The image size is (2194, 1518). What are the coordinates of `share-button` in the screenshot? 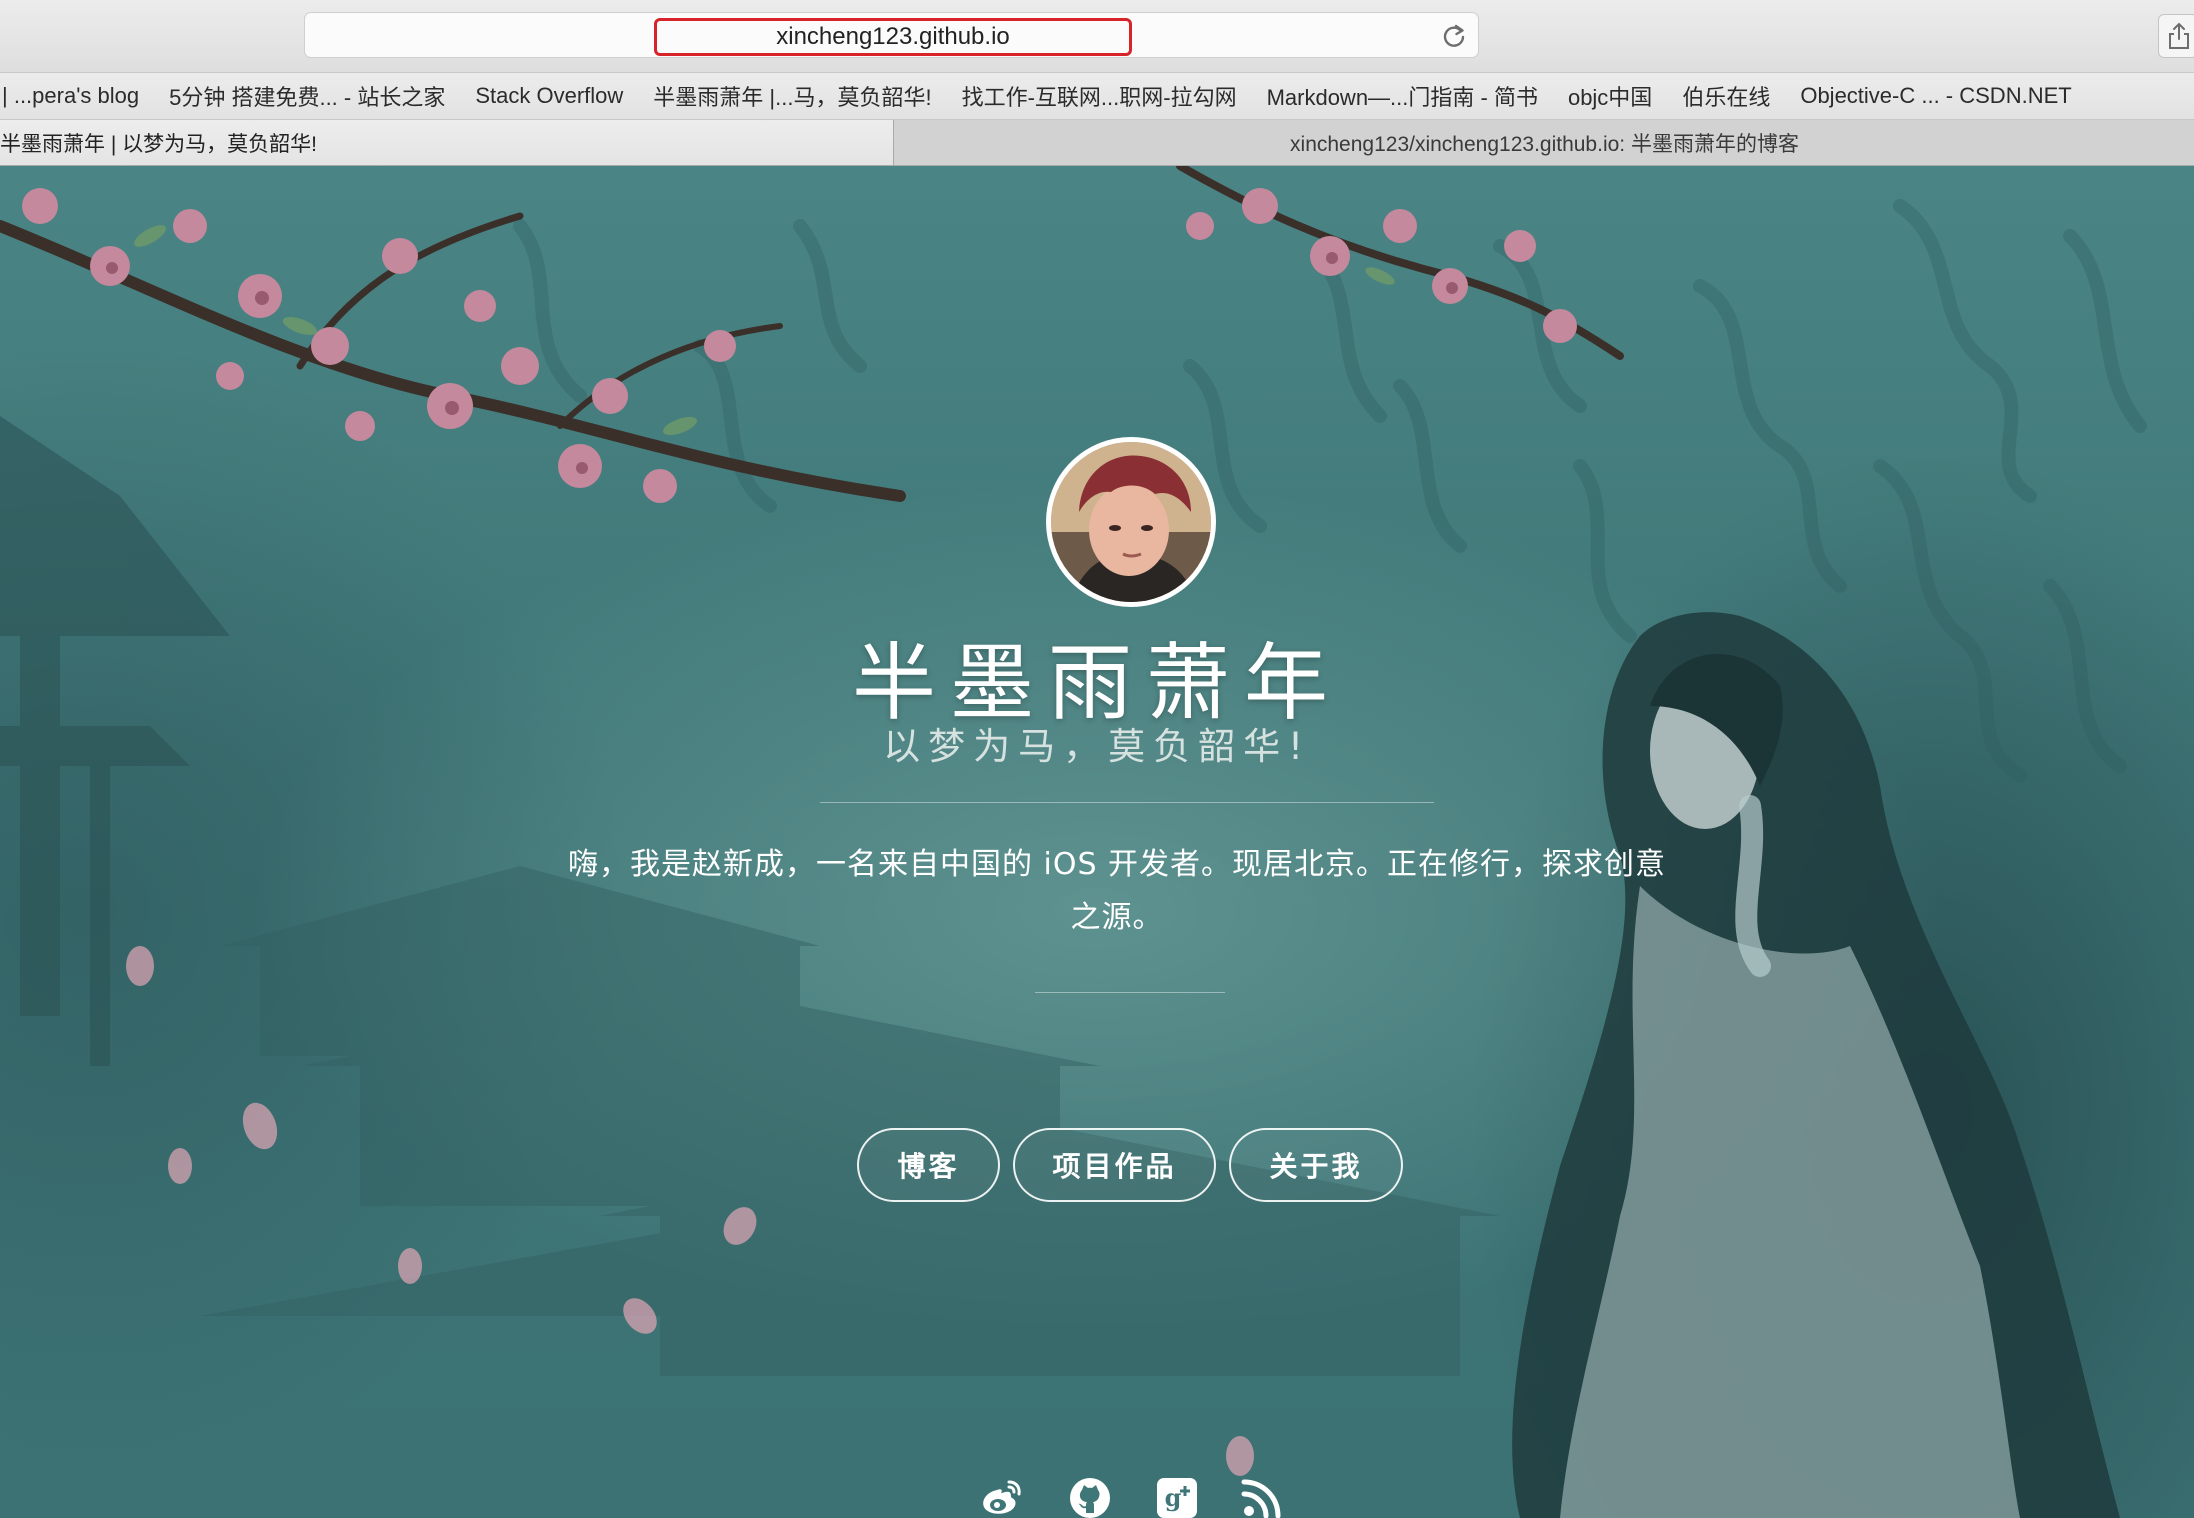 It's located at (2176, 36).